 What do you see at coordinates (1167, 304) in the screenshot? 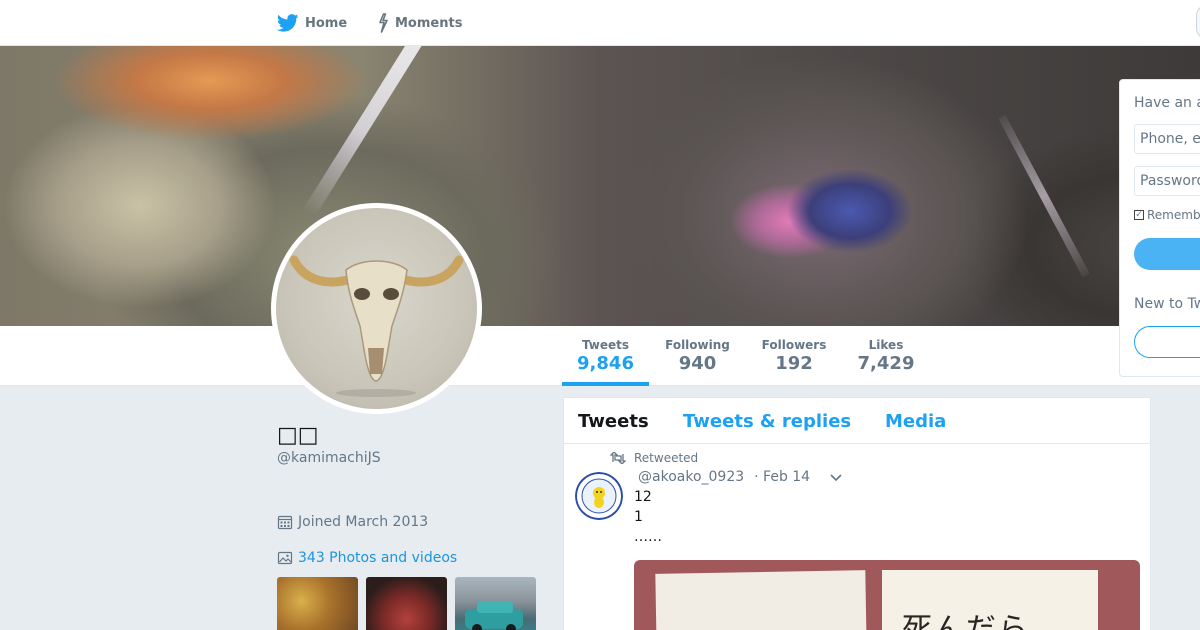
I see `new-to-twitter-label: New to Tw` at bounding box center [1167, 304].